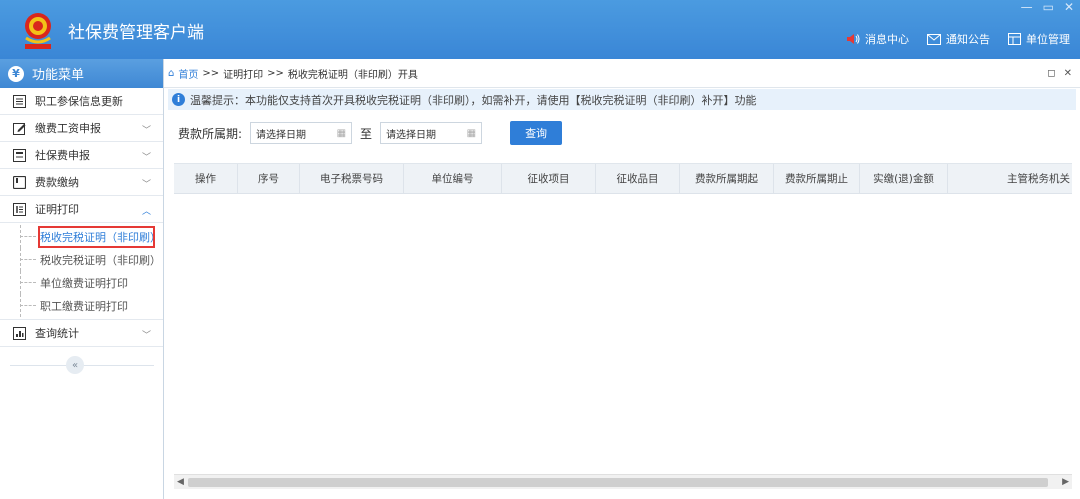 The image size is (1080, 499). I want to click on scroll-right-icon: ▶, so click(1065, 482).